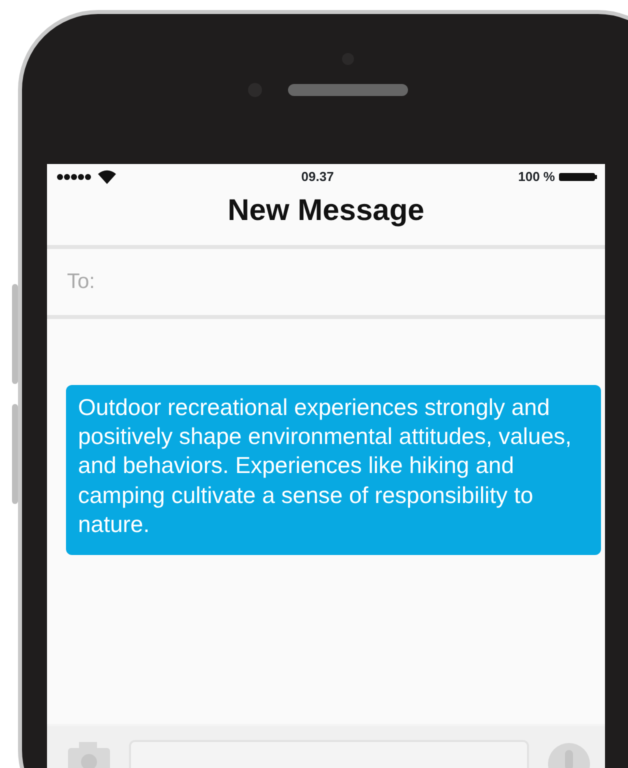  What do you see at coordinates (107, 177) in the screenshot?
I see `wifi-icon` at bounding box center [107, 177].